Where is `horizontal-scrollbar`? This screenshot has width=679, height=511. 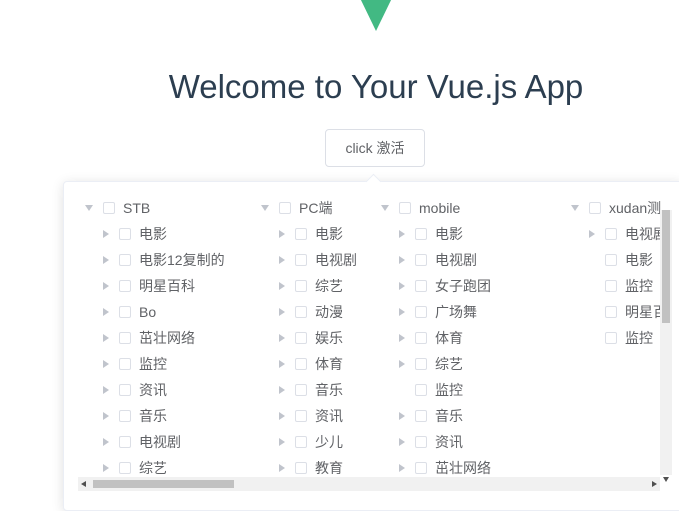 horizontal-scrollbar is located at coordinates (369, 484).